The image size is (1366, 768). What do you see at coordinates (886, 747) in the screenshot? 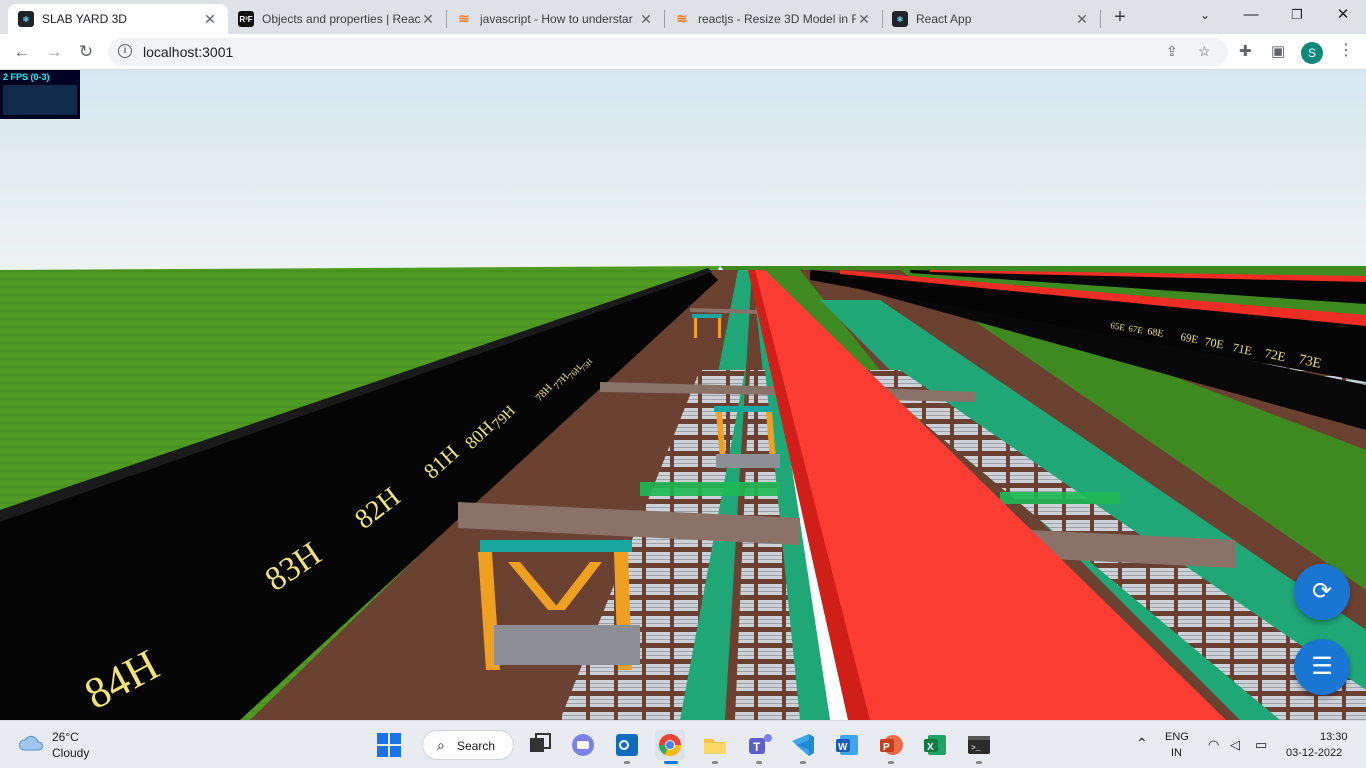
I see `svg-text: P` at bounding box center [886, 747].